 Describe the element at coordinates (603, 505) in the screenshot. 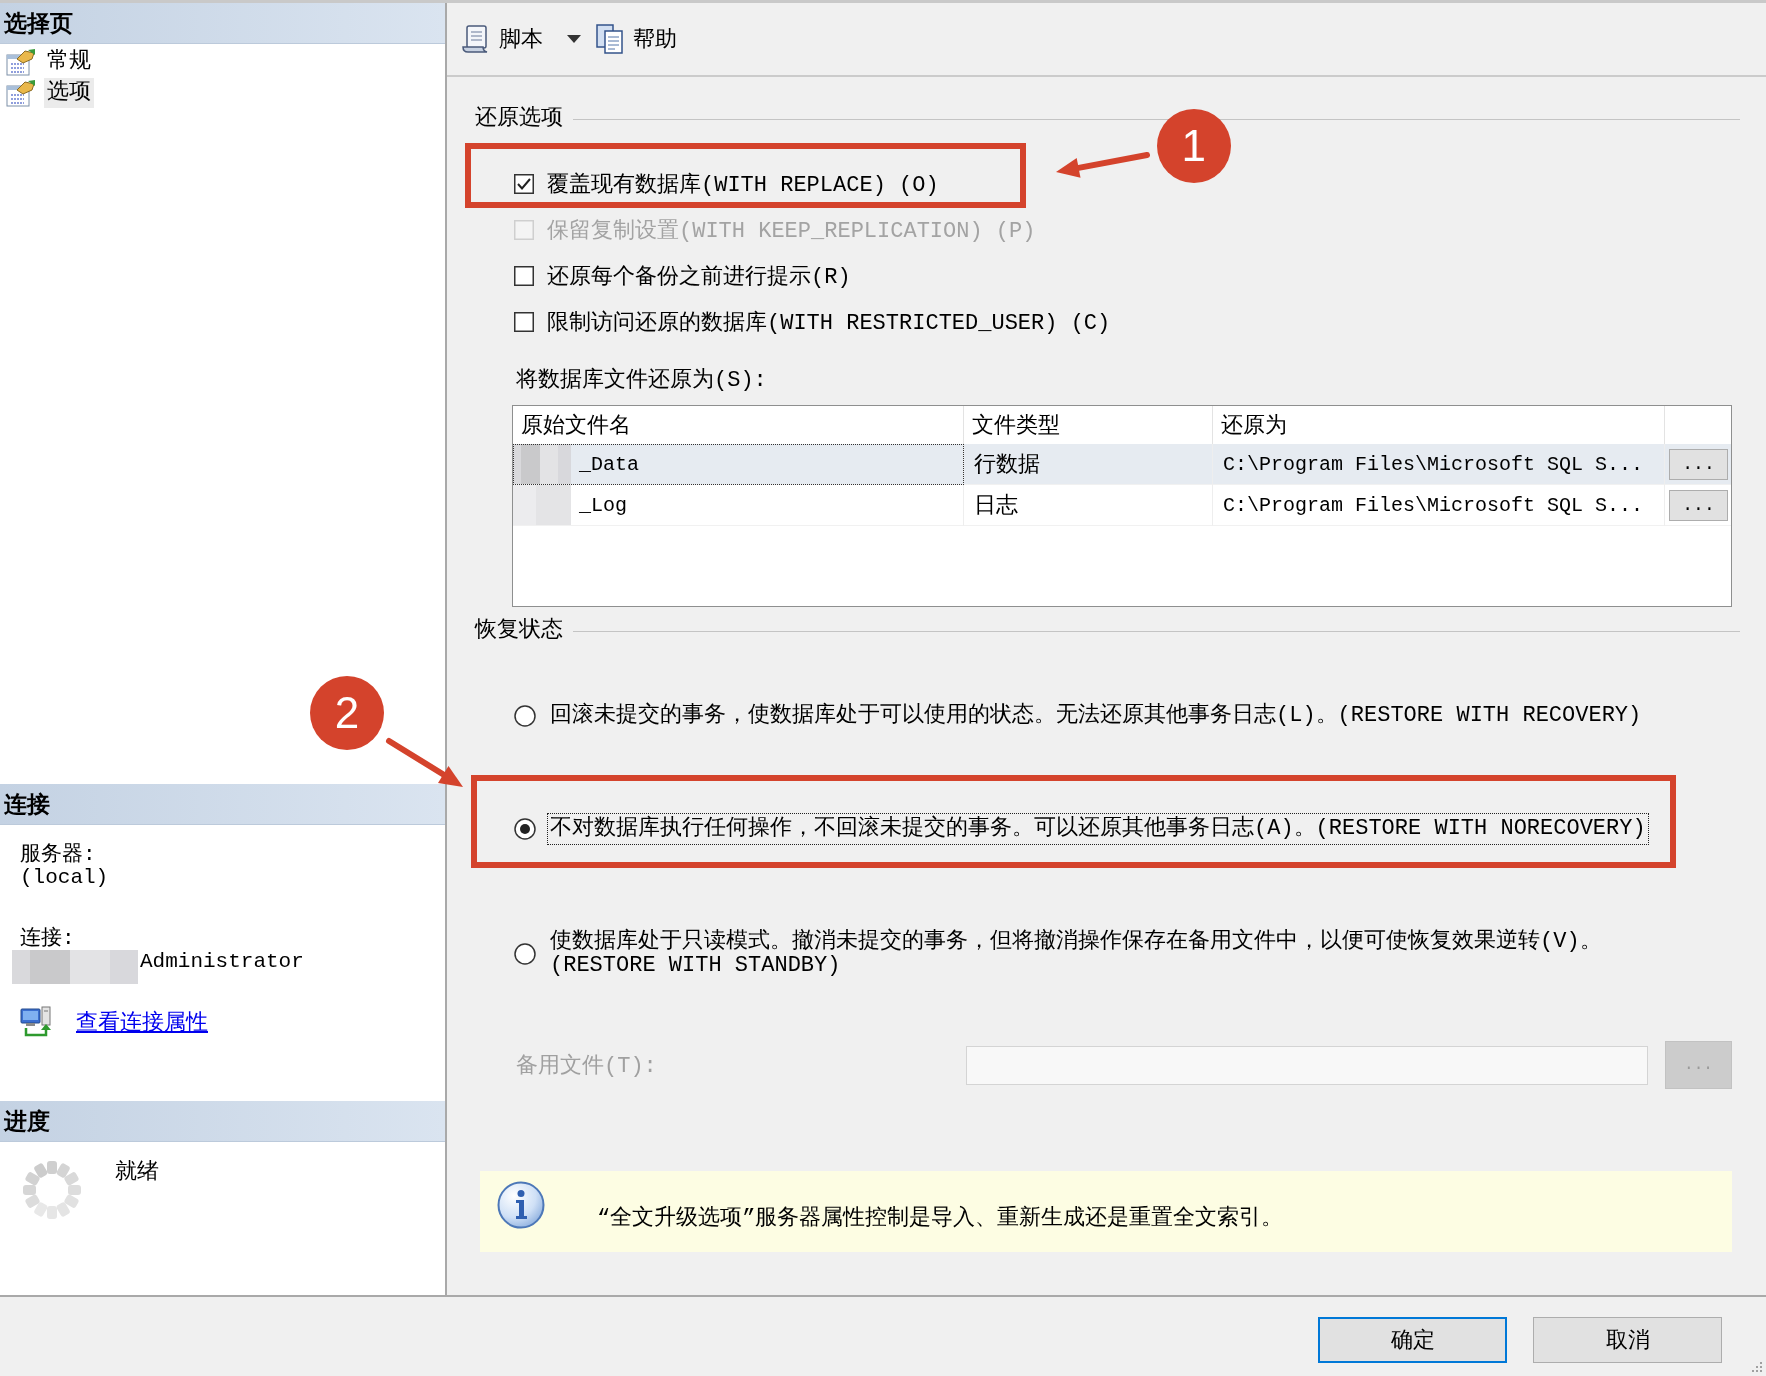

I see `file-name: _Log` at that location.